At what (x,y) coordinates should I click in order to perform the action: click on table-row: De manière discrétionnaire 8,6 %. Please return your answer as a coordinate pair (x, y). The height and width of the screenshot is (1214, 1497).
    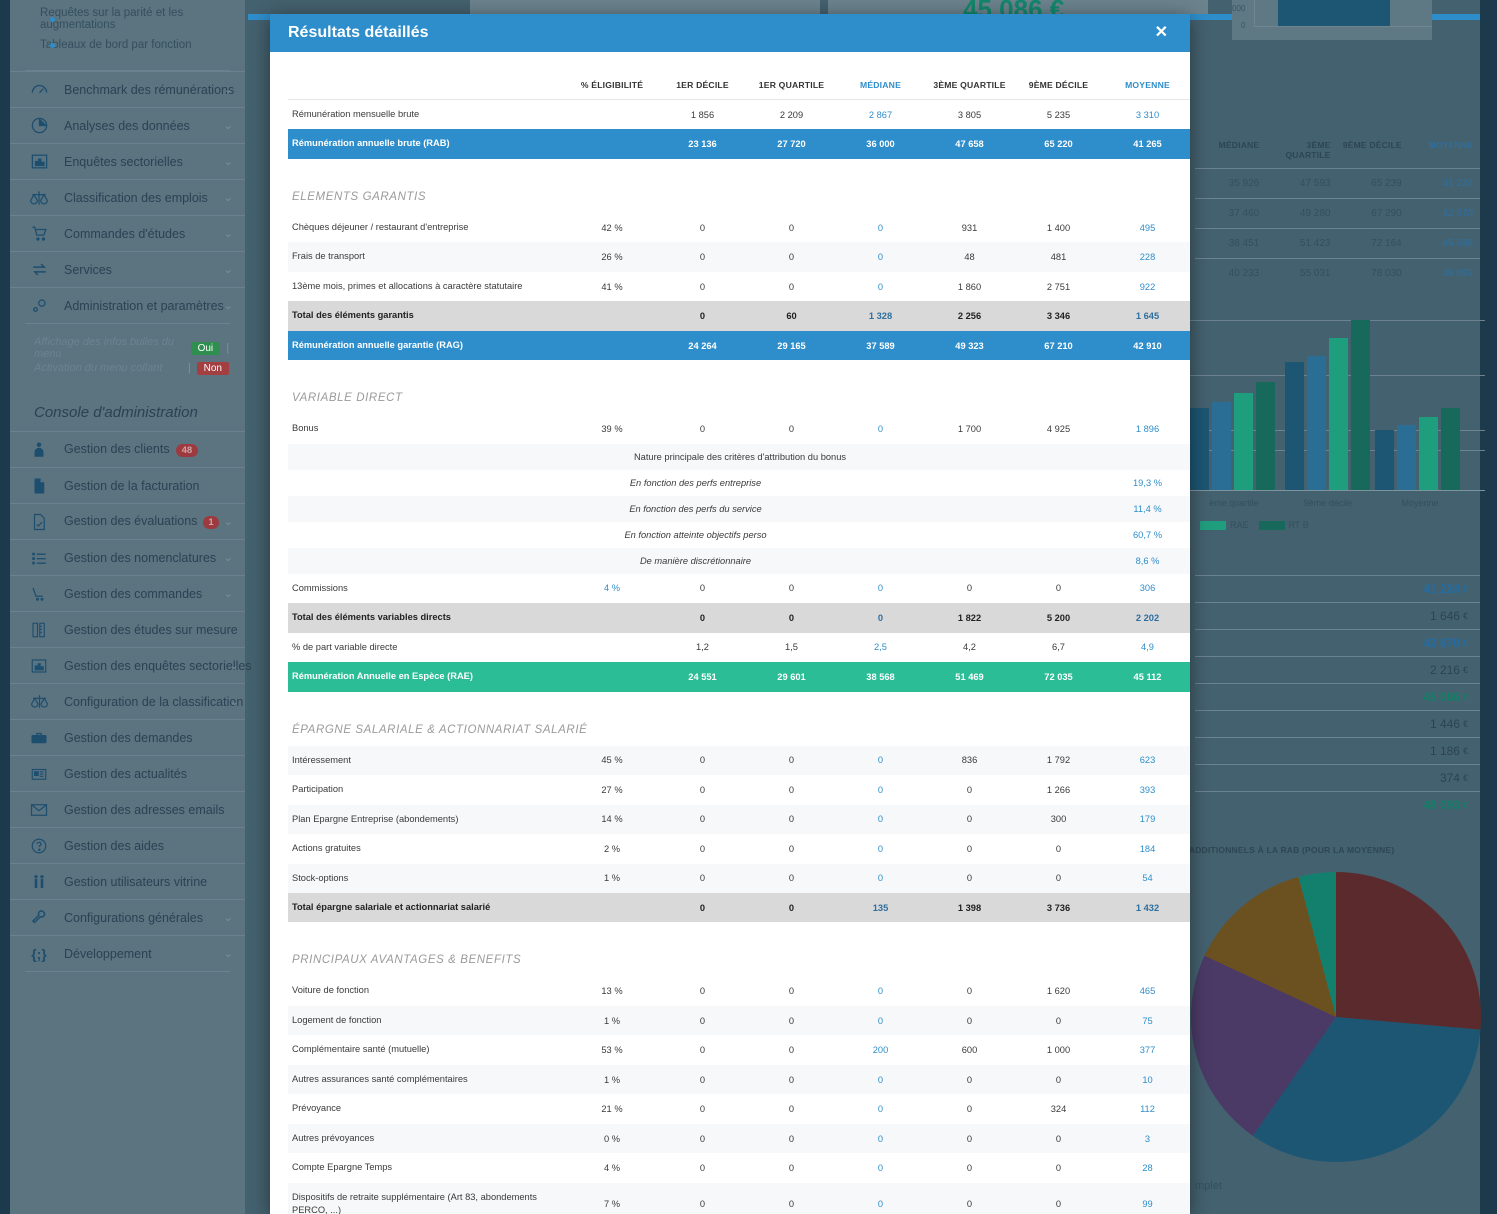
    Looking at the image, I should click on (739, 560).